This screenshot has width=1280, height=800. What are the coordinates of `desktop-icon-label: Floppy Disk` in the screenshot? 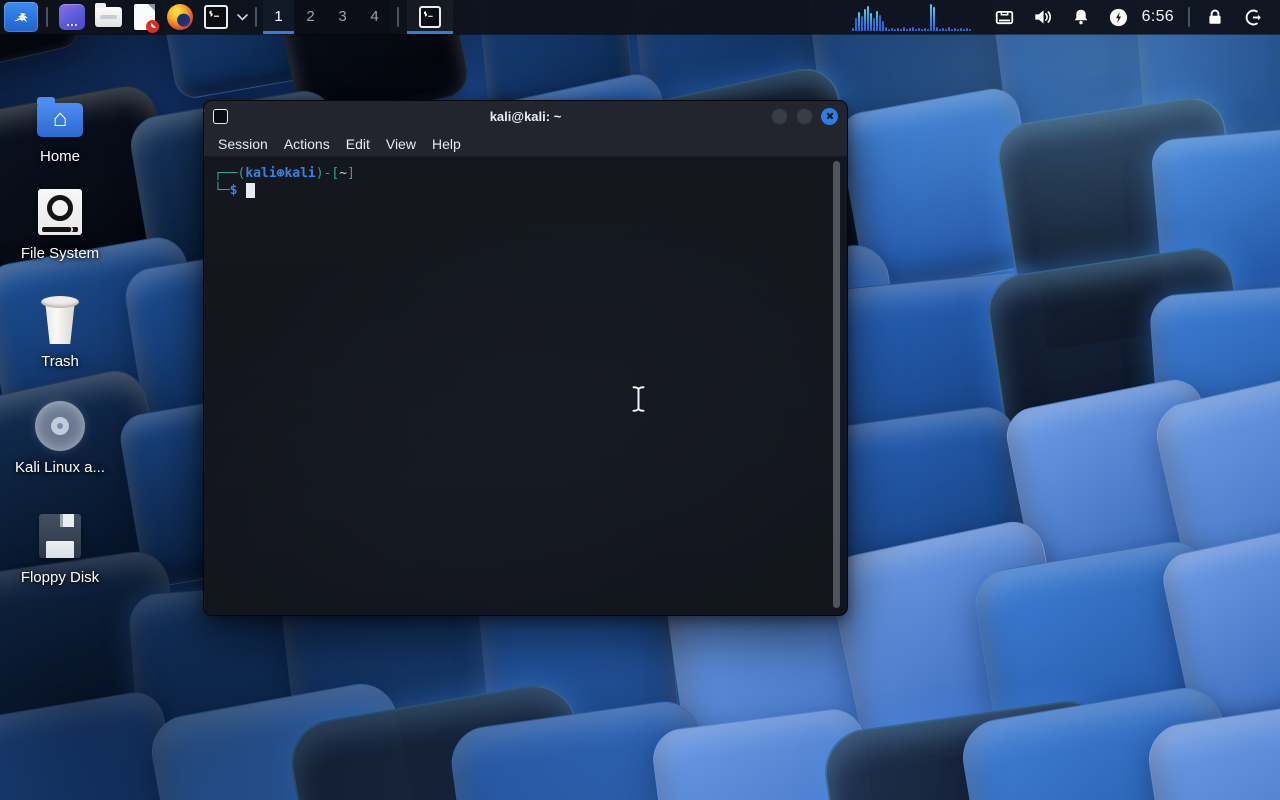 It's located at (60, 577).